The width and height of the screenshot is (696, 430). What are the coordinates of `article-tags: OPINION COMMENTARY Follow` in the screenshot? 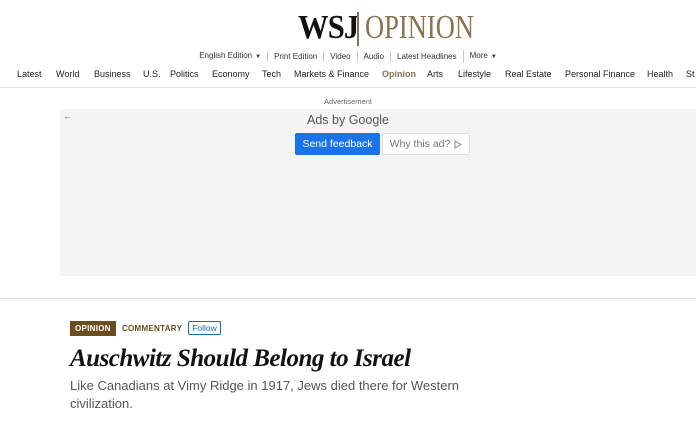 It's located at (145, 328).